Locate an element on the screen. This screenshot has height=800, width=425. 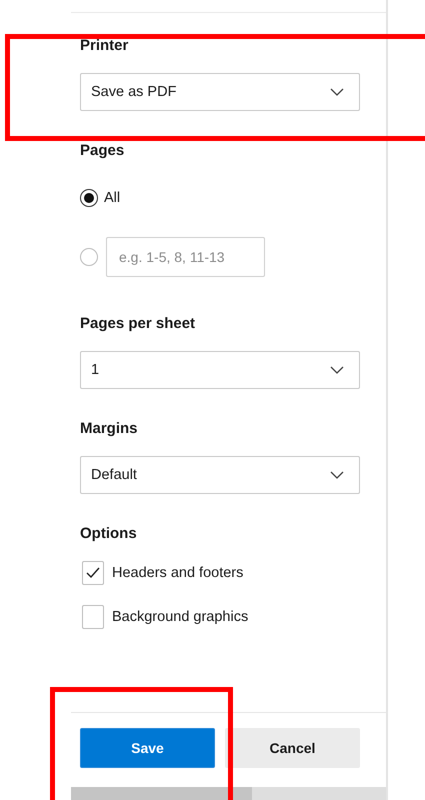
checkmark-icon is located at coordinates (93, 573).